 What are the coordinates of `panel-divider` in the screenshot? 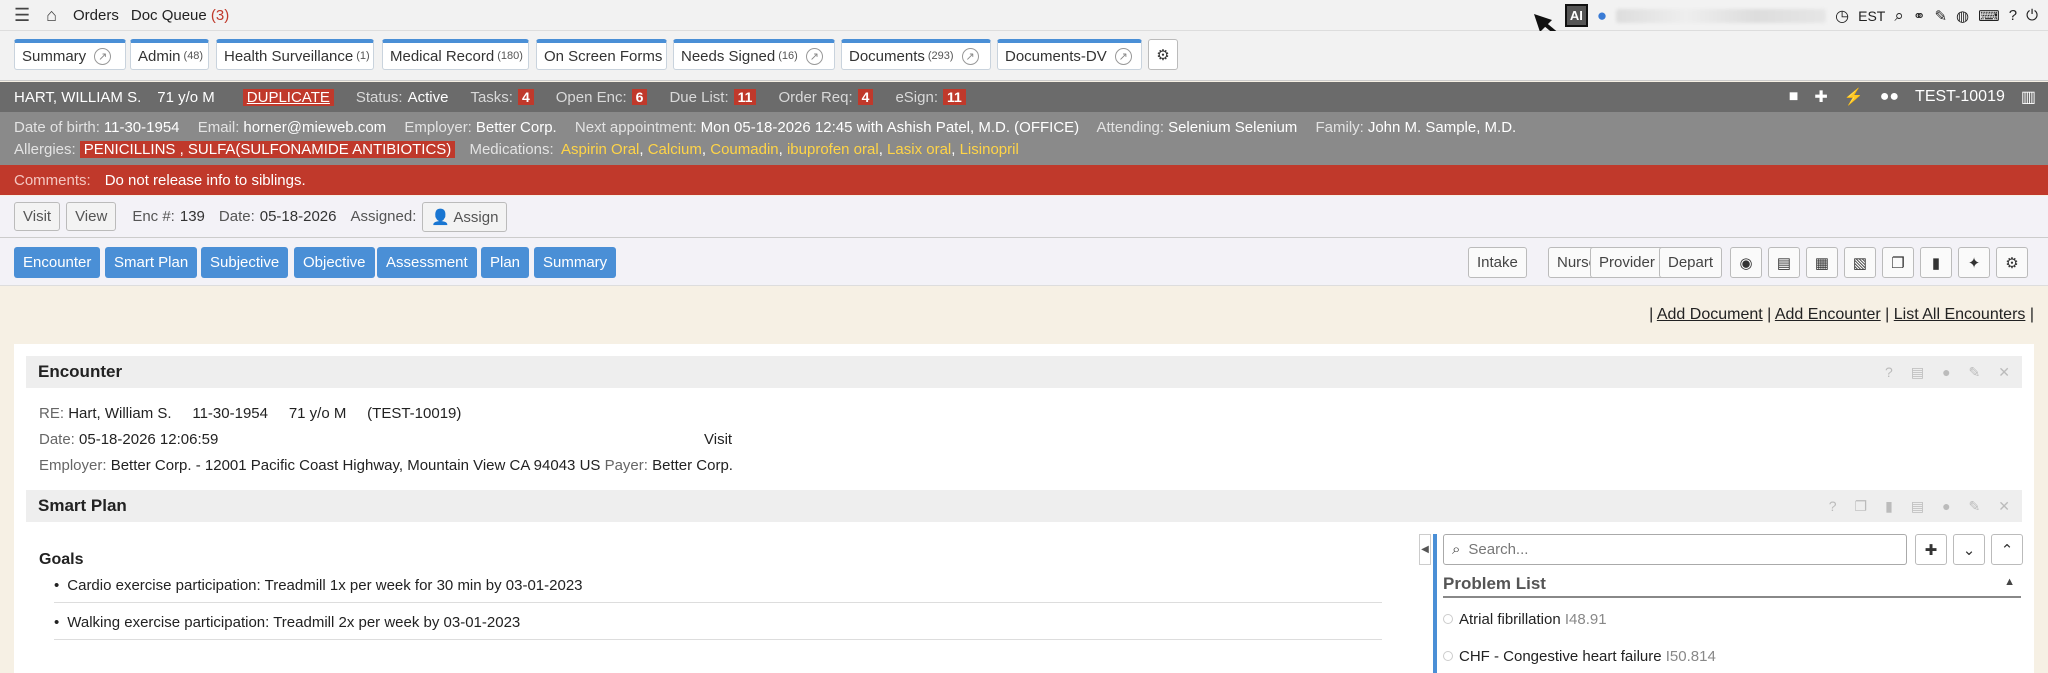 It's located at (1435, 603).